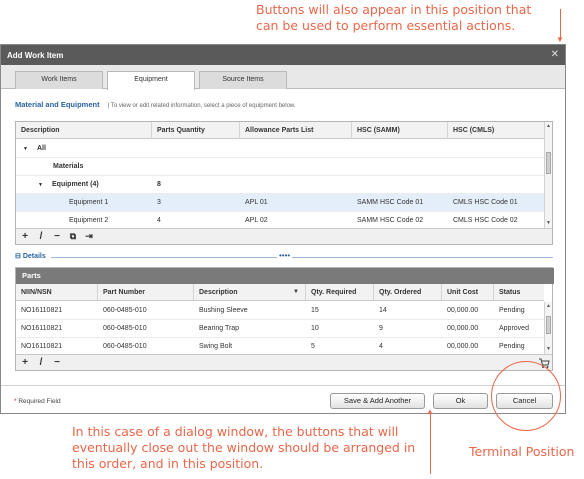 The height and width of the screenshot is (479, 584). What do you see at coordinates (430, 444) in the screenshot?
I see `annotation-arrow-bottom` at bounding box center [430, 444].